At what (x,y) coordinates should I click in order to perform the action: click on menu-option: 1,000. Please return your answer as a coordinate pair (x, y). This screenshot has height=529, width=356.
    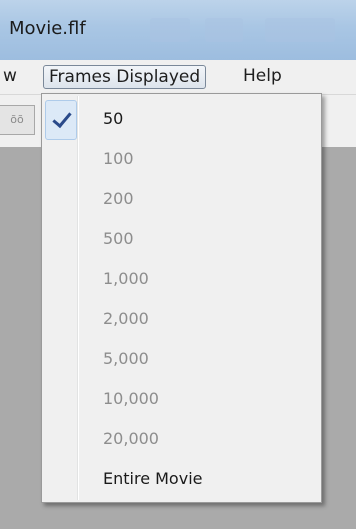
    Looking at the image, I should click on (126, 278).